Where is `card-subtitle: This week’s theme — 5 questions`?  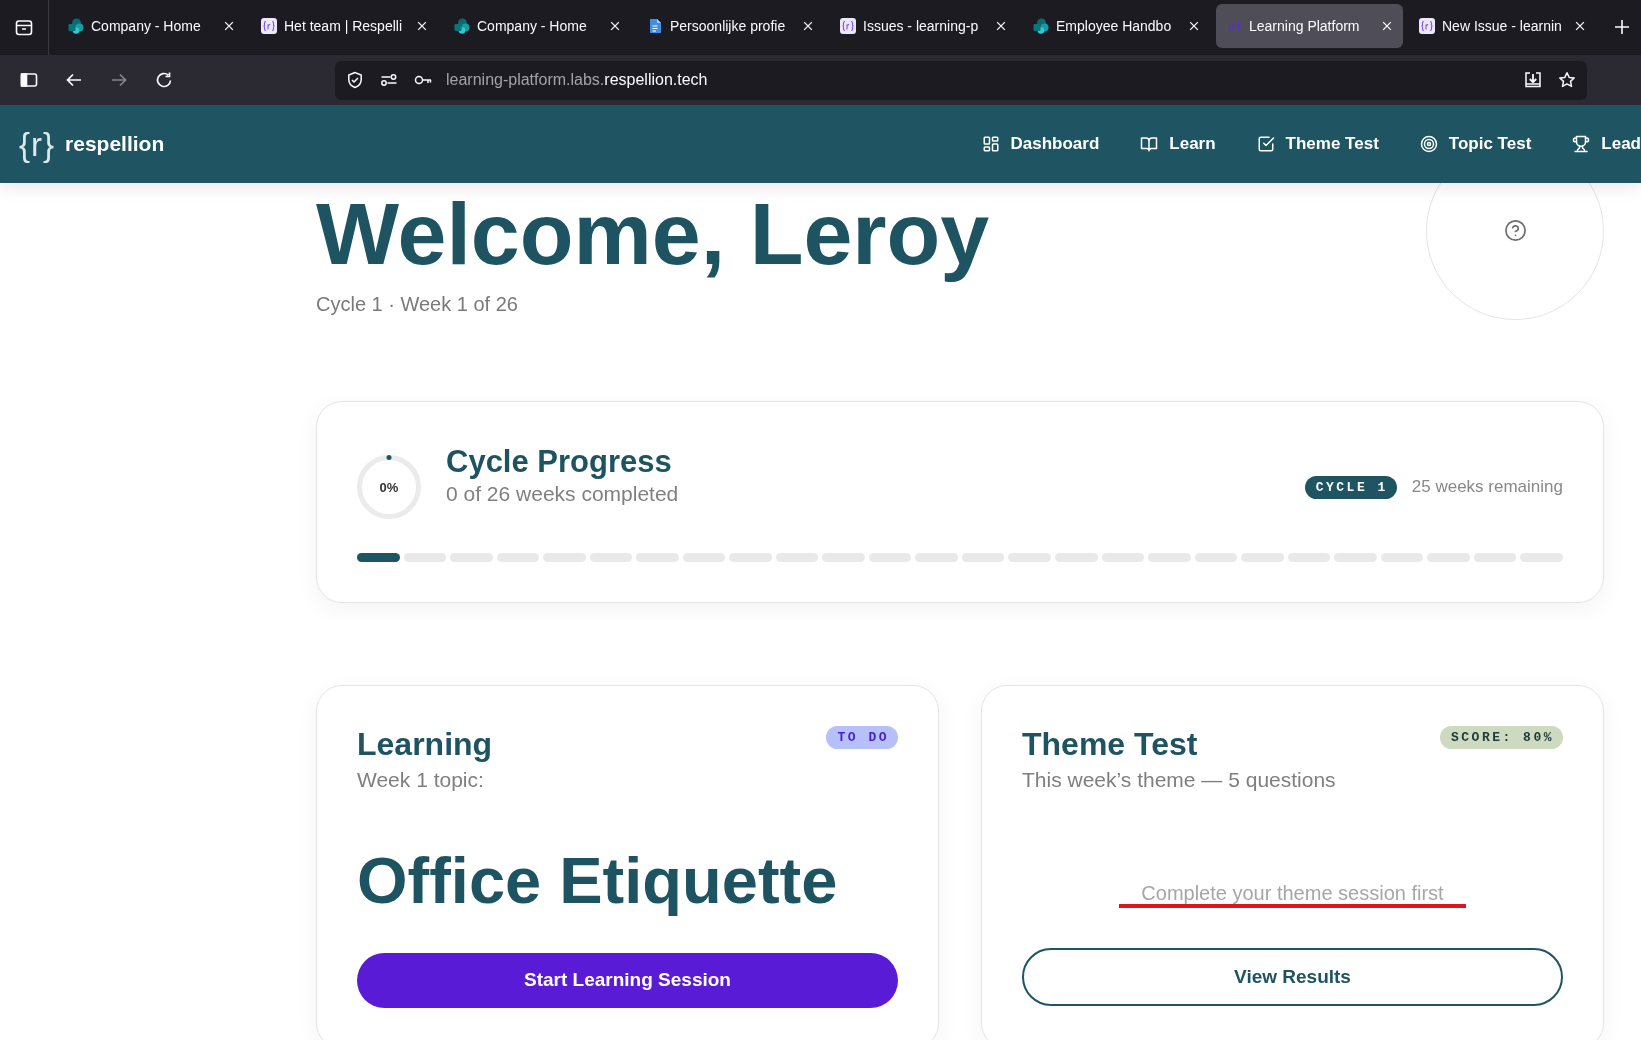 card-subtitle: This week’s theme — 5 questions is located at coordinates (1179, 780).